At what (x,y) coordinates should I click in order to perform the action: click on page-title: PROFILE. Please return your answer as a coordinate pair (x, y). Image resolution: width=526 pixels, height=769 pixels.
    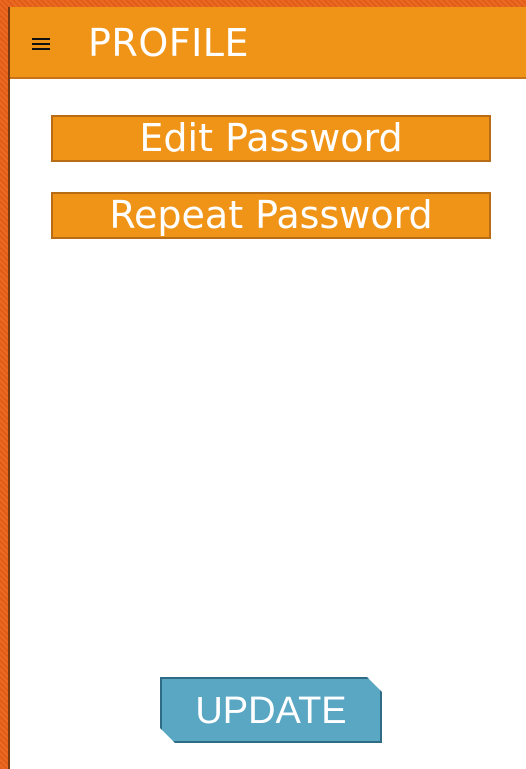
    Looking at the image, I should click on (168, 43).